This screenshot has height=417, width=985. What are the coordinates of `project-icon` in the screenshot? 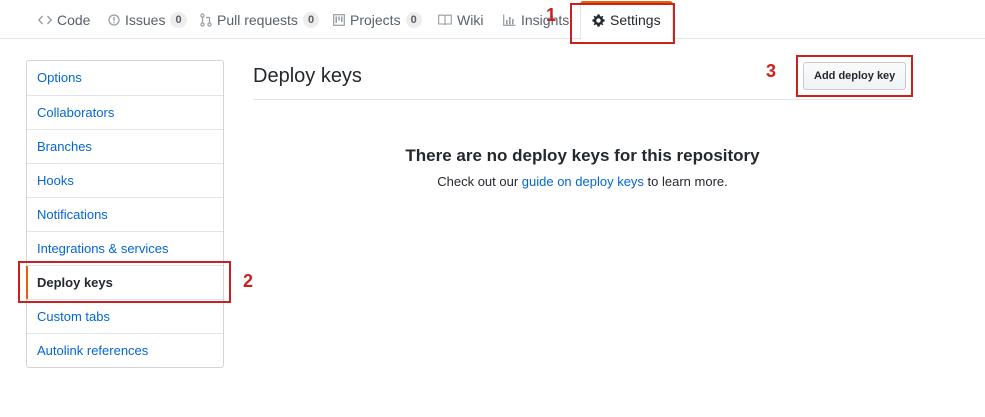 It's located at (339, 19).